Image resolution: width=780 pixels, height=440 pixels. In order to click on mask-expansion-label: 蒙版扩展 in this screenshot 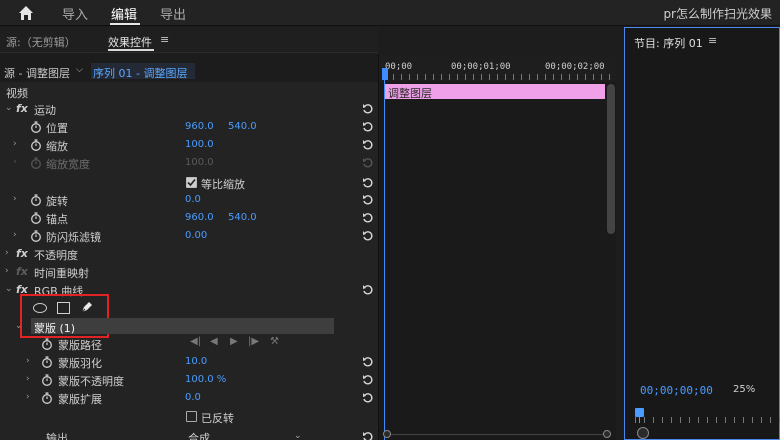, I will do `click(80, 399)`.